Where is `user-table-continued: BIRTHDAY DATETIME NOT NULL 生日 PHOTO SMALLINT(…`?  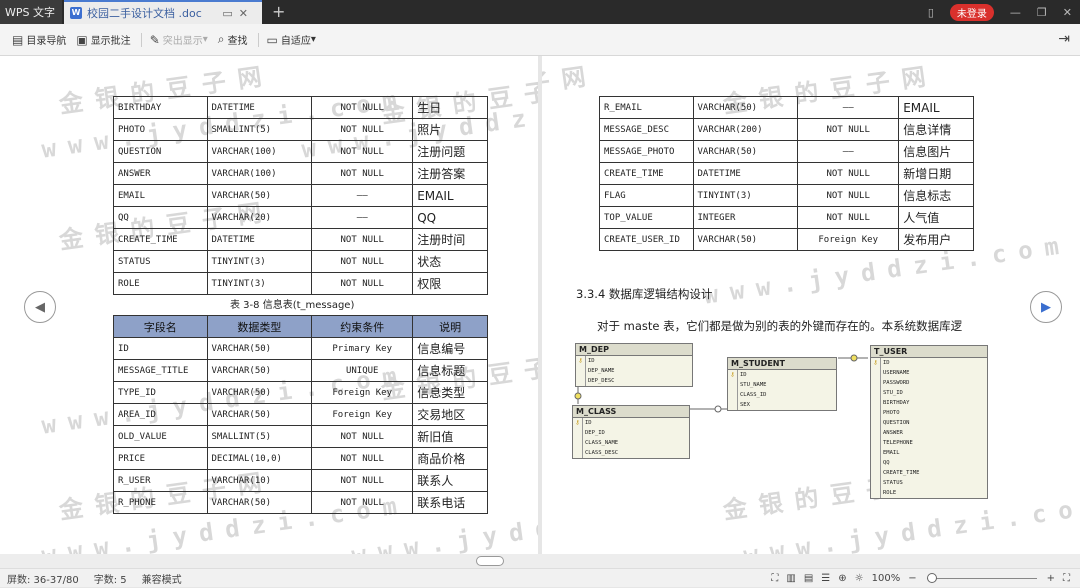
user-table-continued: BIRTHDAY DATETIME NOT NULL 生日 PHOTO SMALLINT(… is located at coordinates (300, 195).